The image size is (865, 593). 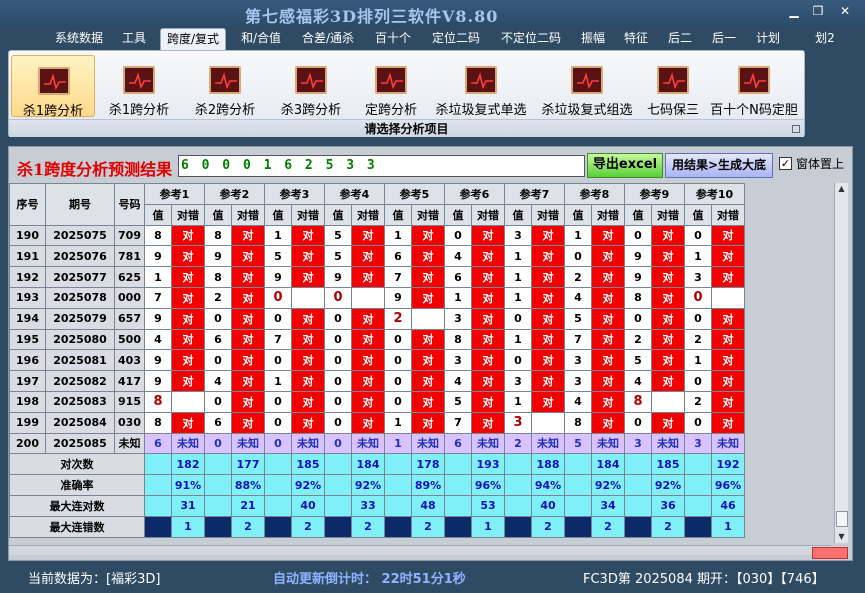 I want to click on close-button: ✕, so click(x=845, y=11).